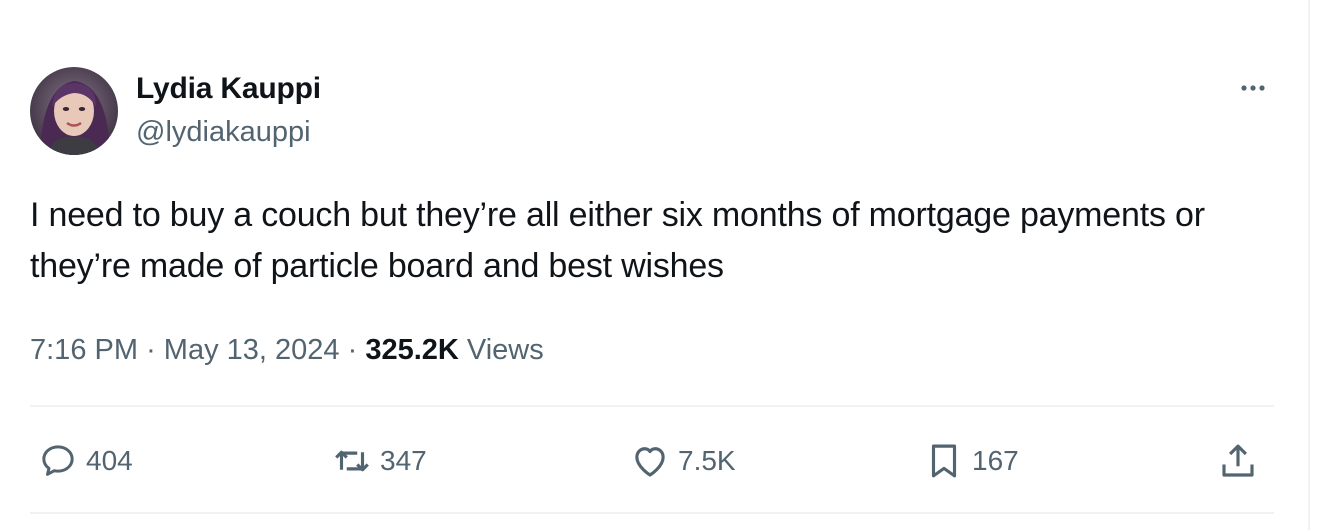 The image size is (1318, 530). What do you see at coordinates (650, 461) in the screenshot?
I see `heart-icon` at bounding box center [650, 461].